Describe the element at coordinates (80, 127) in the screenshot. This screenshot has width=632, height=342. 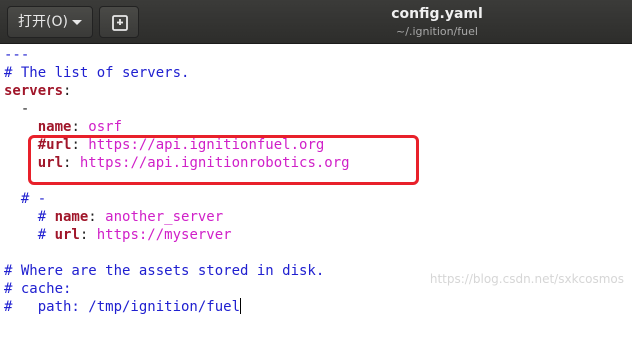
I see `code-line: name: osrf` at that location.